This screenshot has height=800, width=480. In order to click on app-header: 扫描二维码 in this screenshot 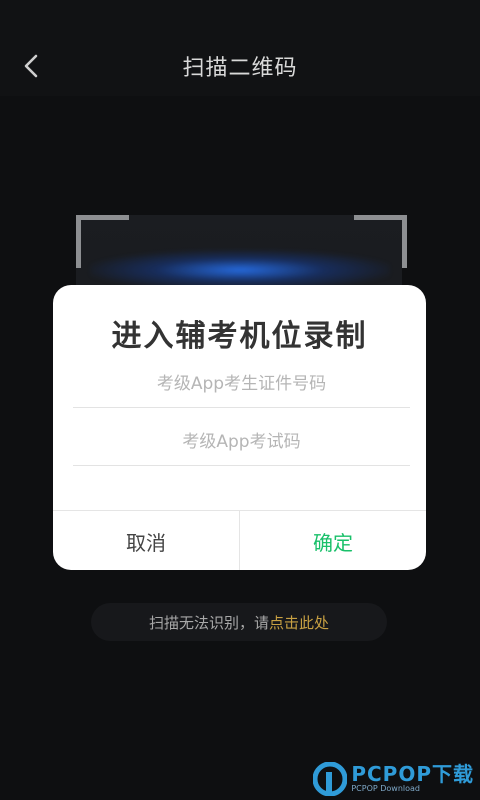, I will do `click(240, 48)`.